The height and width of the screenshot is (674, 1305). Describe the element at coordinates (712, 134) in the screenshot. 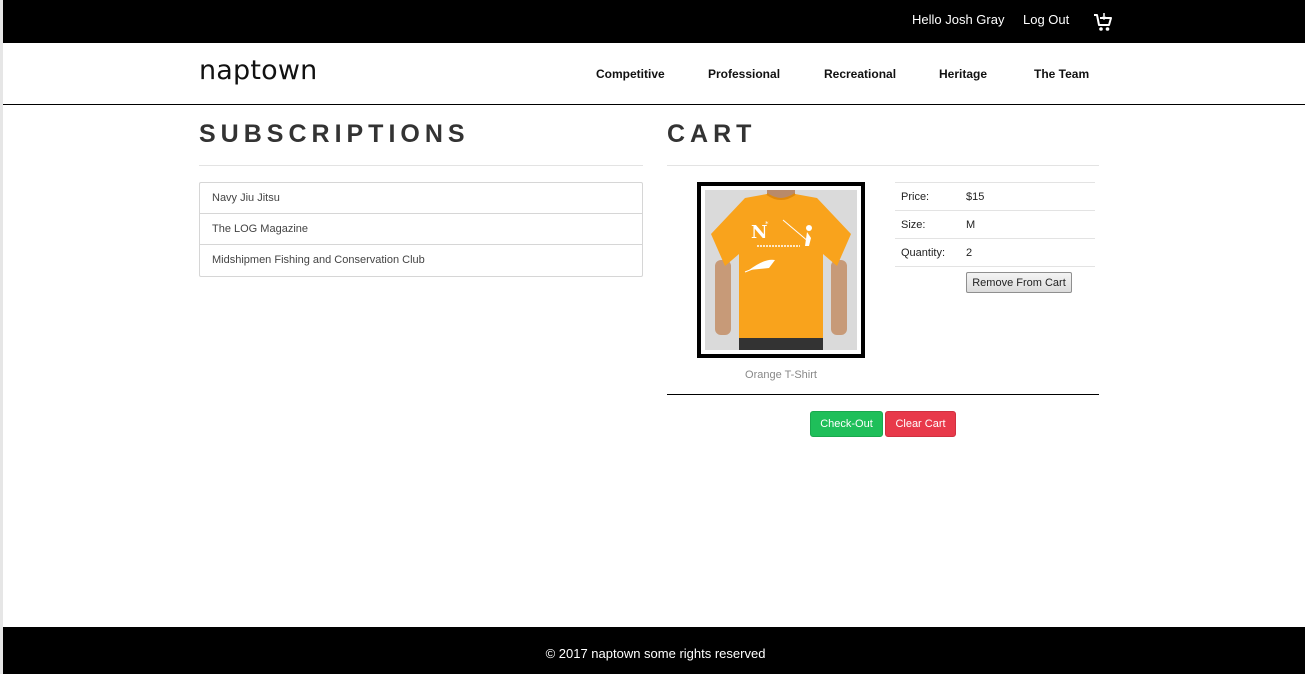

I see `cart-title: CART` at that location.